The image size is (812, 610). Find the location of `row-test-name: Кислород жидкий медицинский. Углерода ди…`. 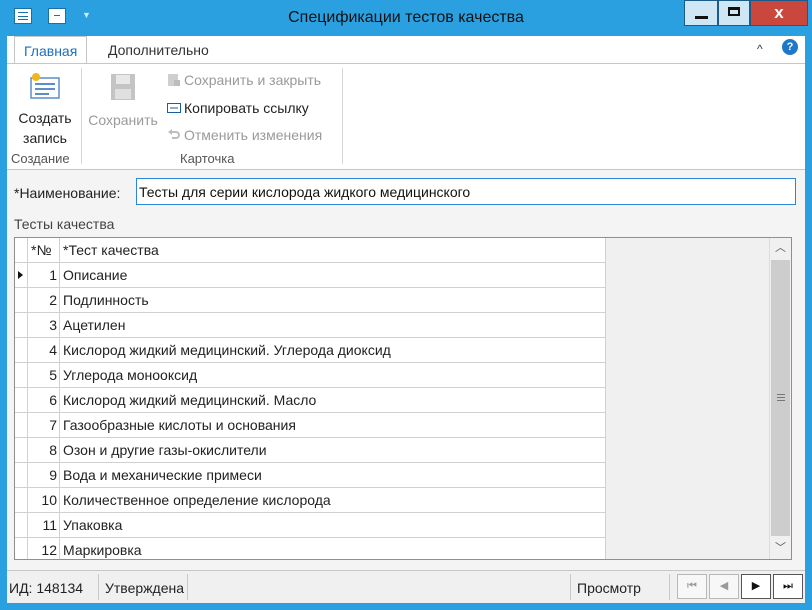

row-test-name: Кислород жидкий медицинский. Углерода ди… is located at coordinates (333, 350).